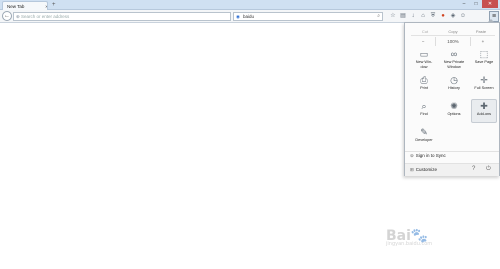 The image size is (500, 269). Describe the element at coordinates (409, 244) in the screenshot. I see `watermark-subtext: jingyan.baidu.com` at that location.